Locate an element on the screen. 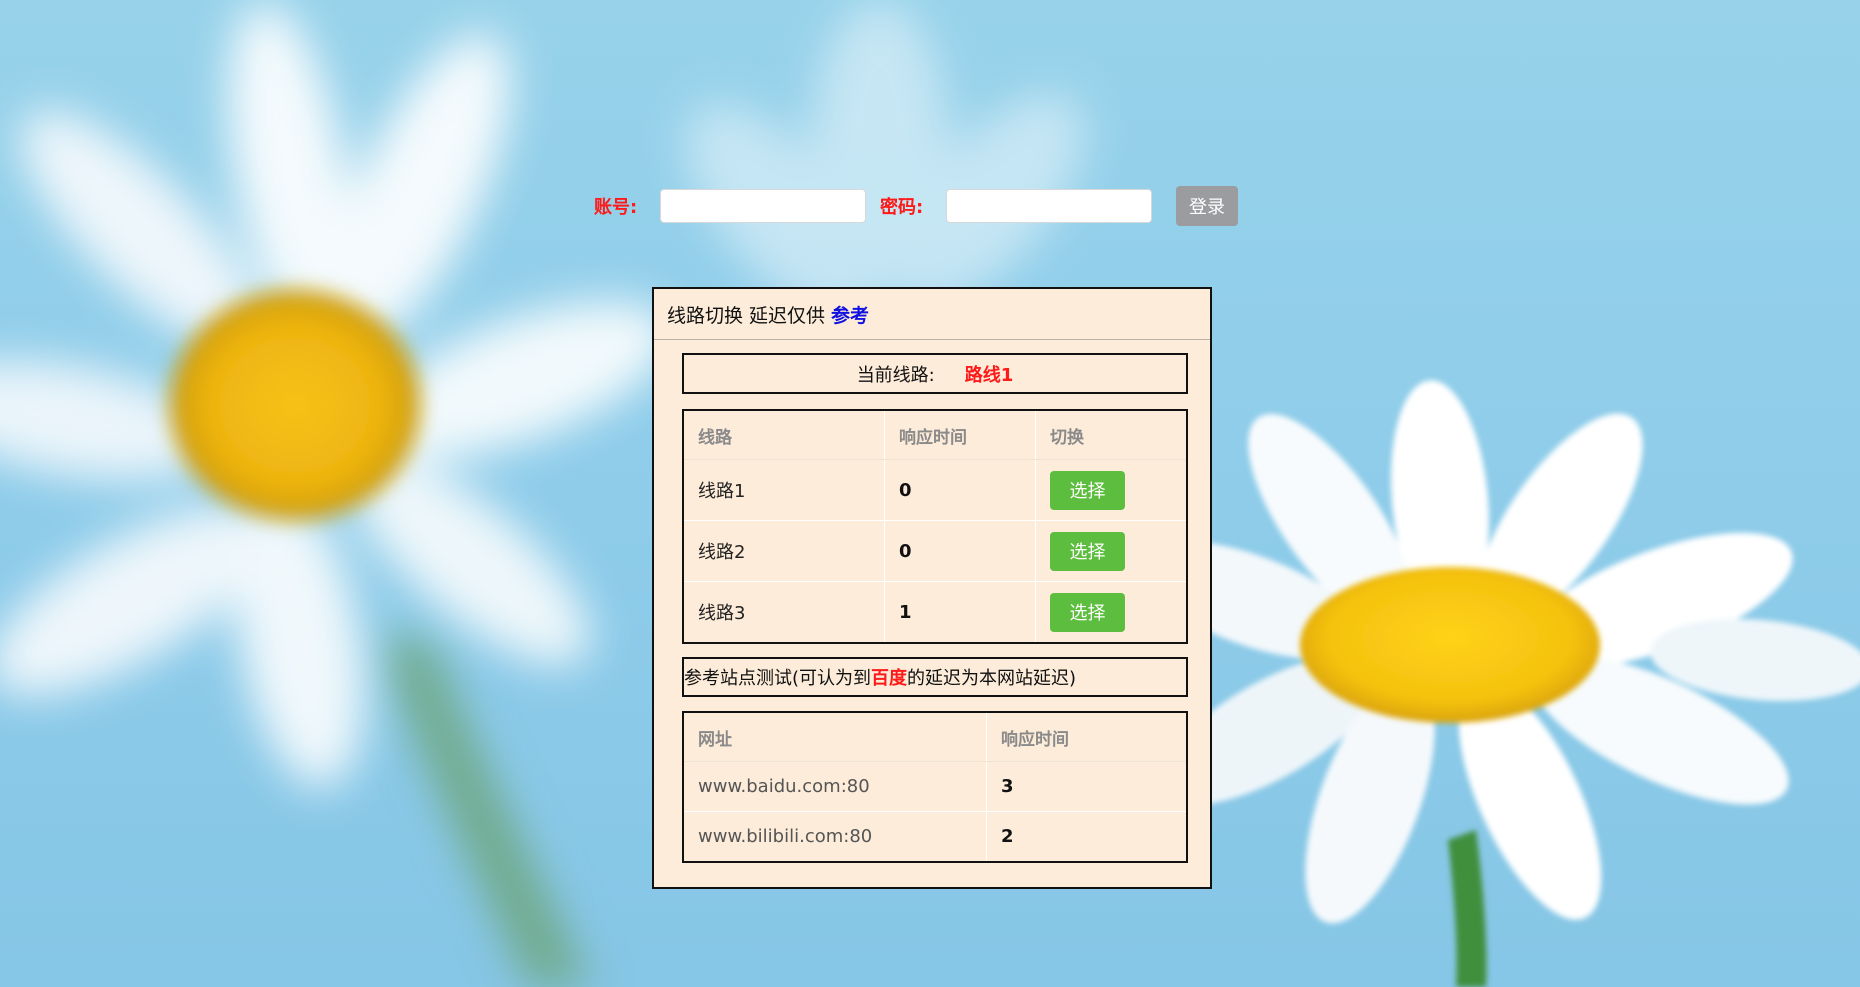  current-route-box: 当前线路: 路线1 is located at coordinates (935, 373).